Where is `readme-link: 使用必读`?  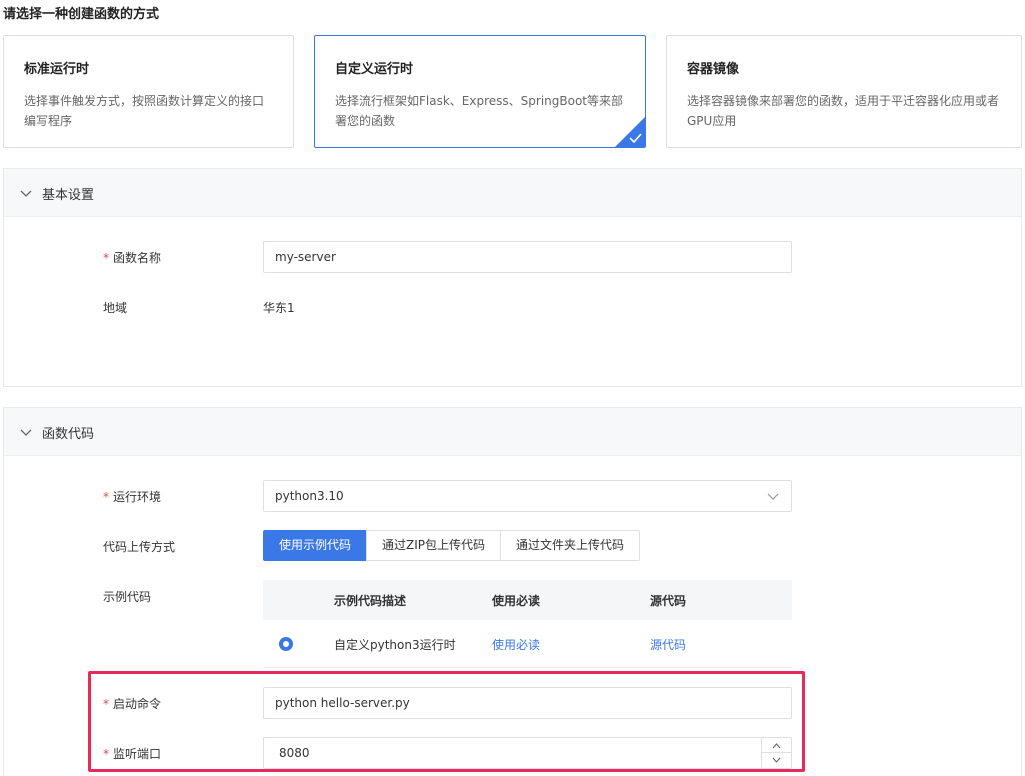 readme-link: 使用必读 is located at coordinates (516, 644).